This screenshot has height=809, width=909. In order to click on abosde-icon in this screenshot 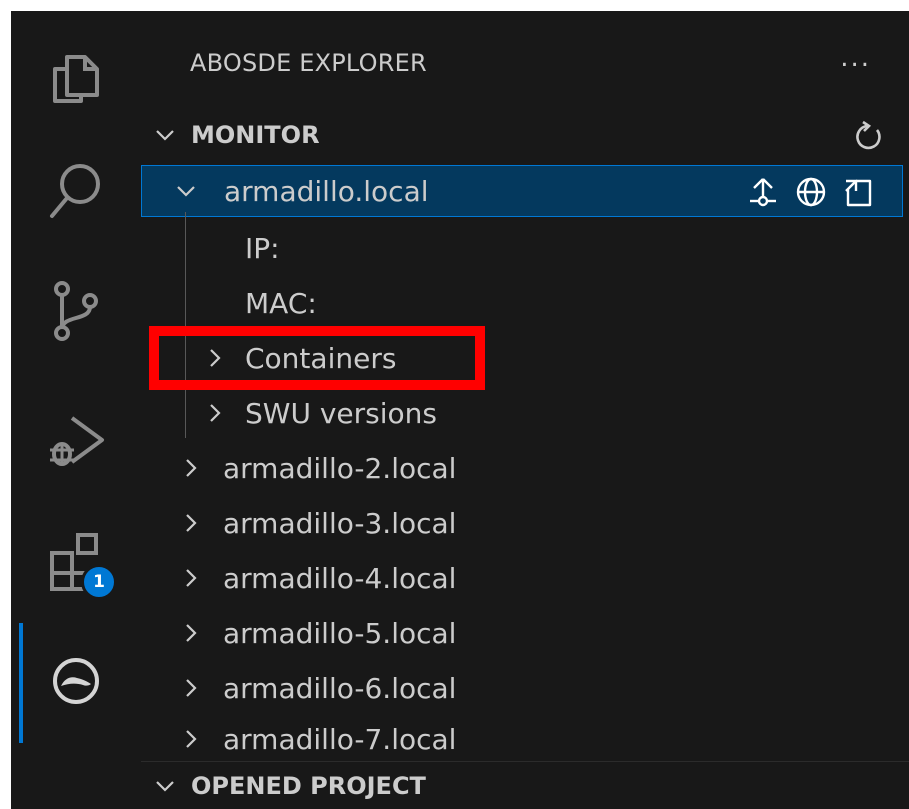, I will do `click(76, 681)`.